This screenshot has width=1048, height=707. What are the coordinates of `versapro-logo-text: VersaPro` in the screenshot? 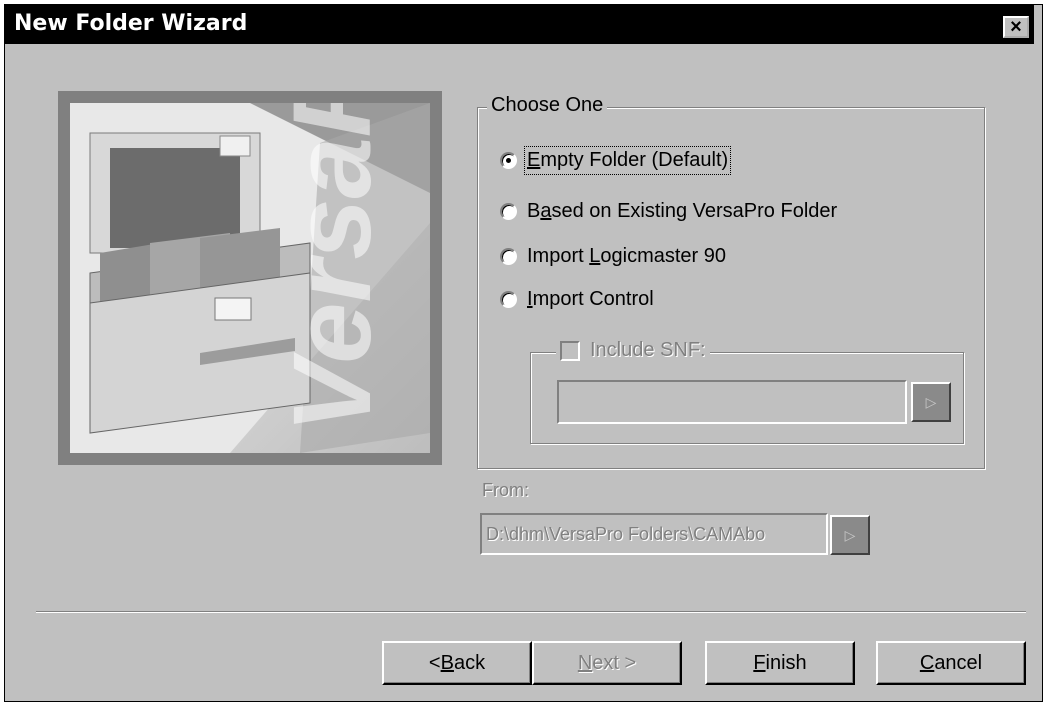 It's located at (332, 268).